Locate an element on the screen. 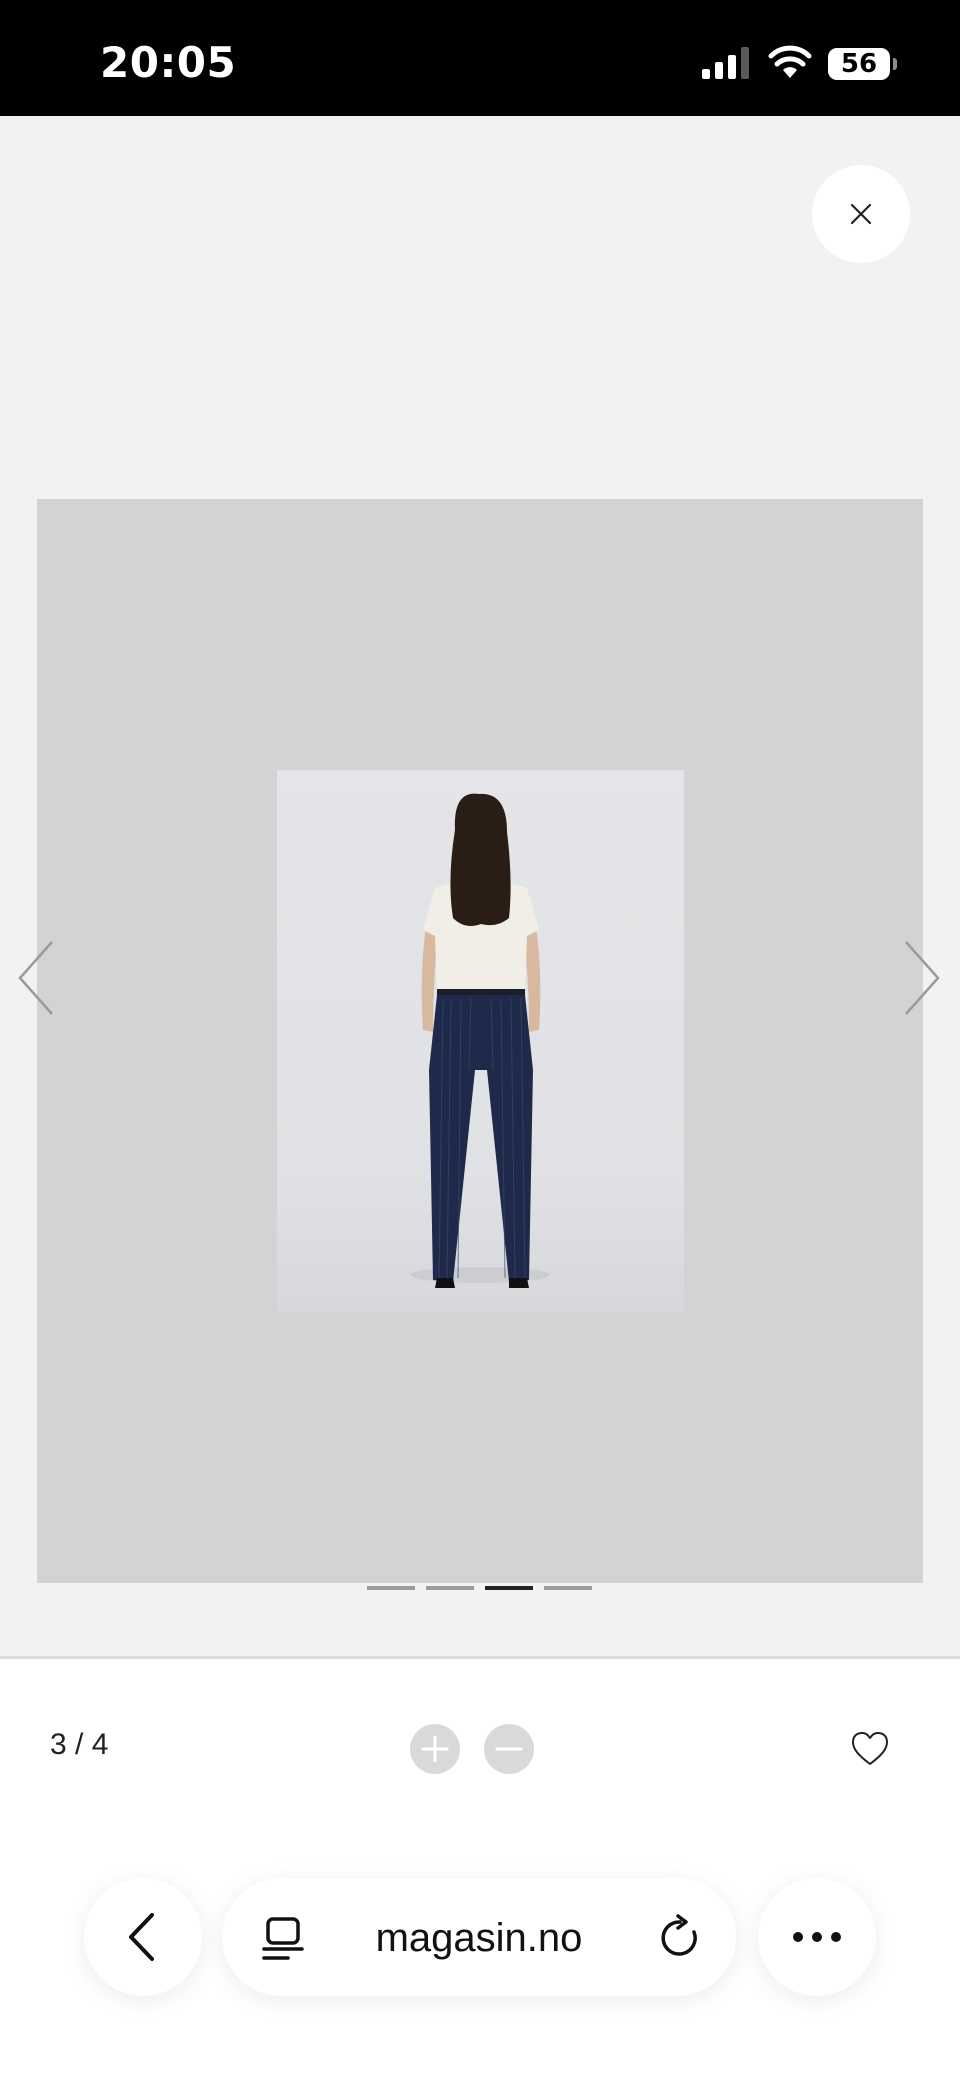 The image size is (960, 2078). status-bar: 20:05 56 is located at coordinates (480, 58).